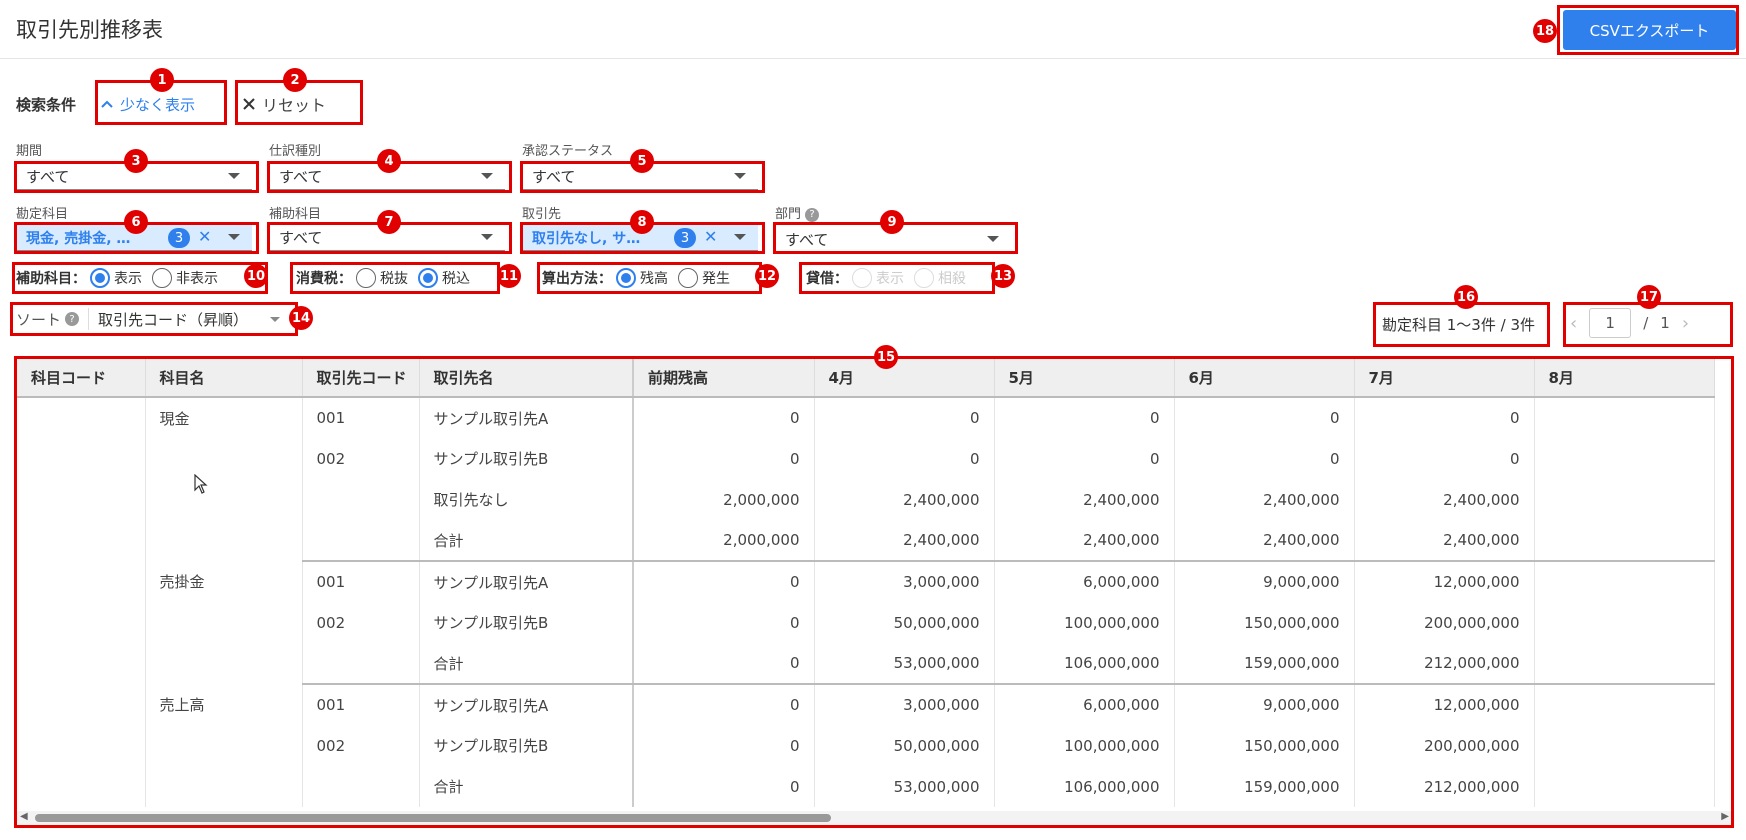 The width and height of the screenshot is (1746, 840). Describe the element at coordinates (256, 276) in the screenshot. I see `annotation-badge-10: 10` at that location.